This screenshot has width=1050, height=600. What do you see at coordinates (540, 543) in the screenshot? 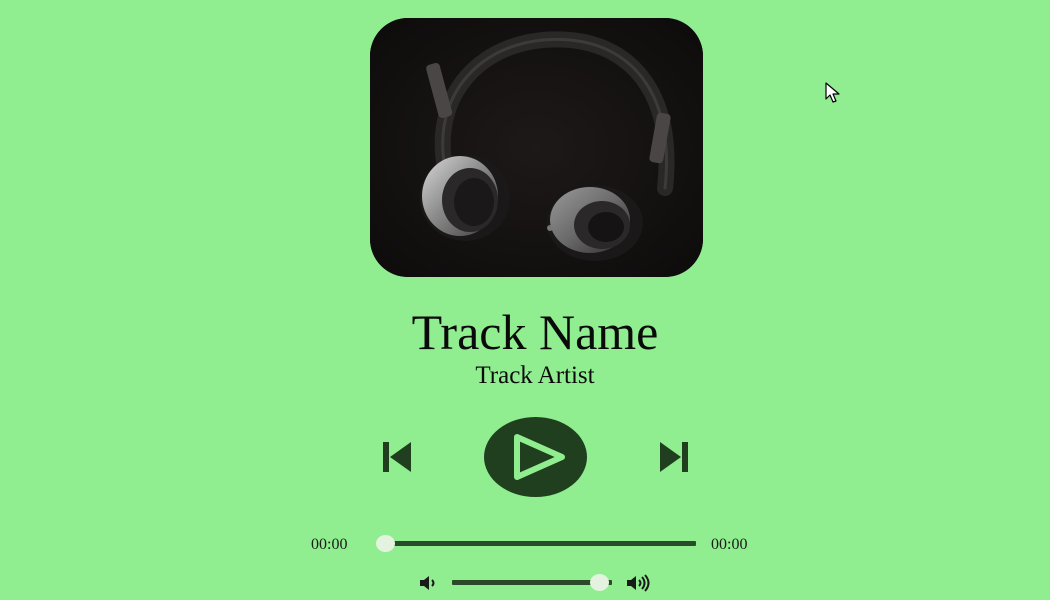
I see `seek-slider` at bounding box center [540, 543].